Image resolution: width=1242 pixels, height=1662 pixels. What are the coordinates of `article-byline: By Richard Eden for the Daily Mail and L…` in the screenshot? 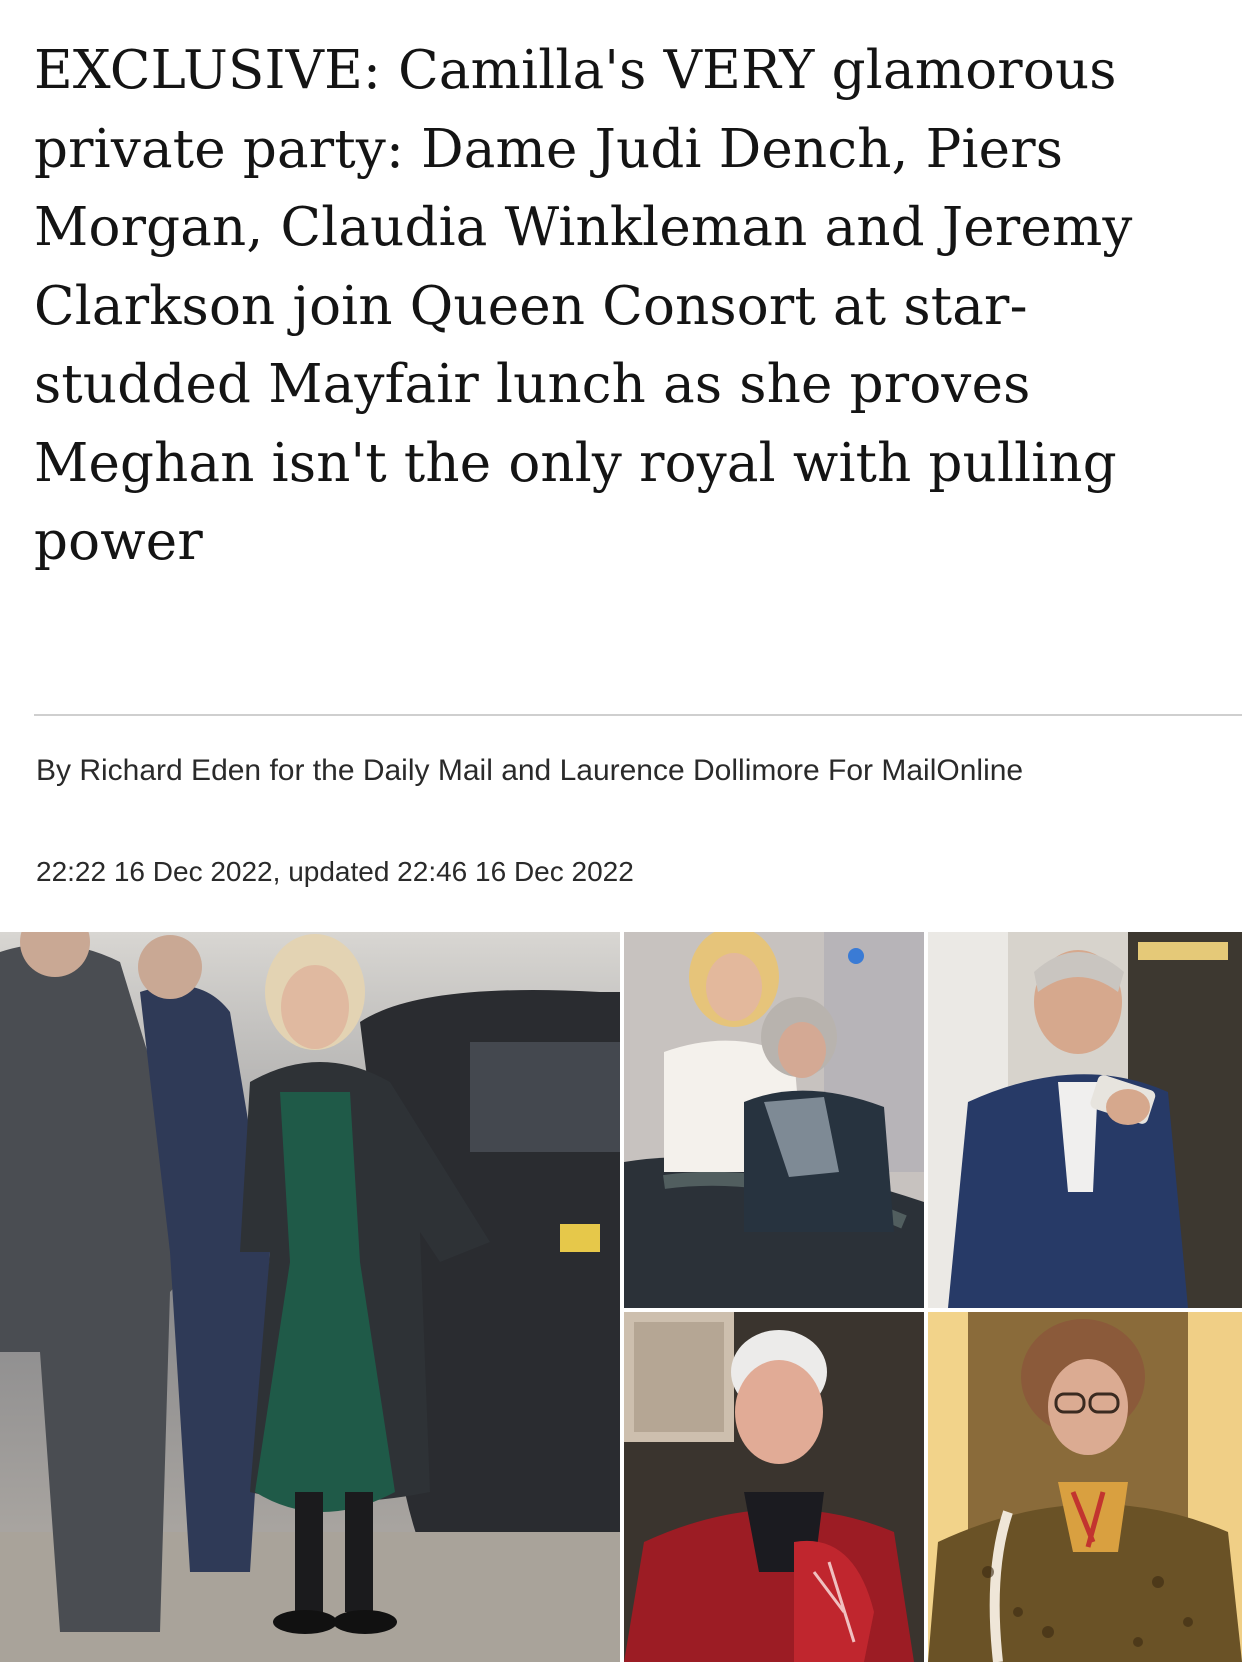 It's located at (530, 770).